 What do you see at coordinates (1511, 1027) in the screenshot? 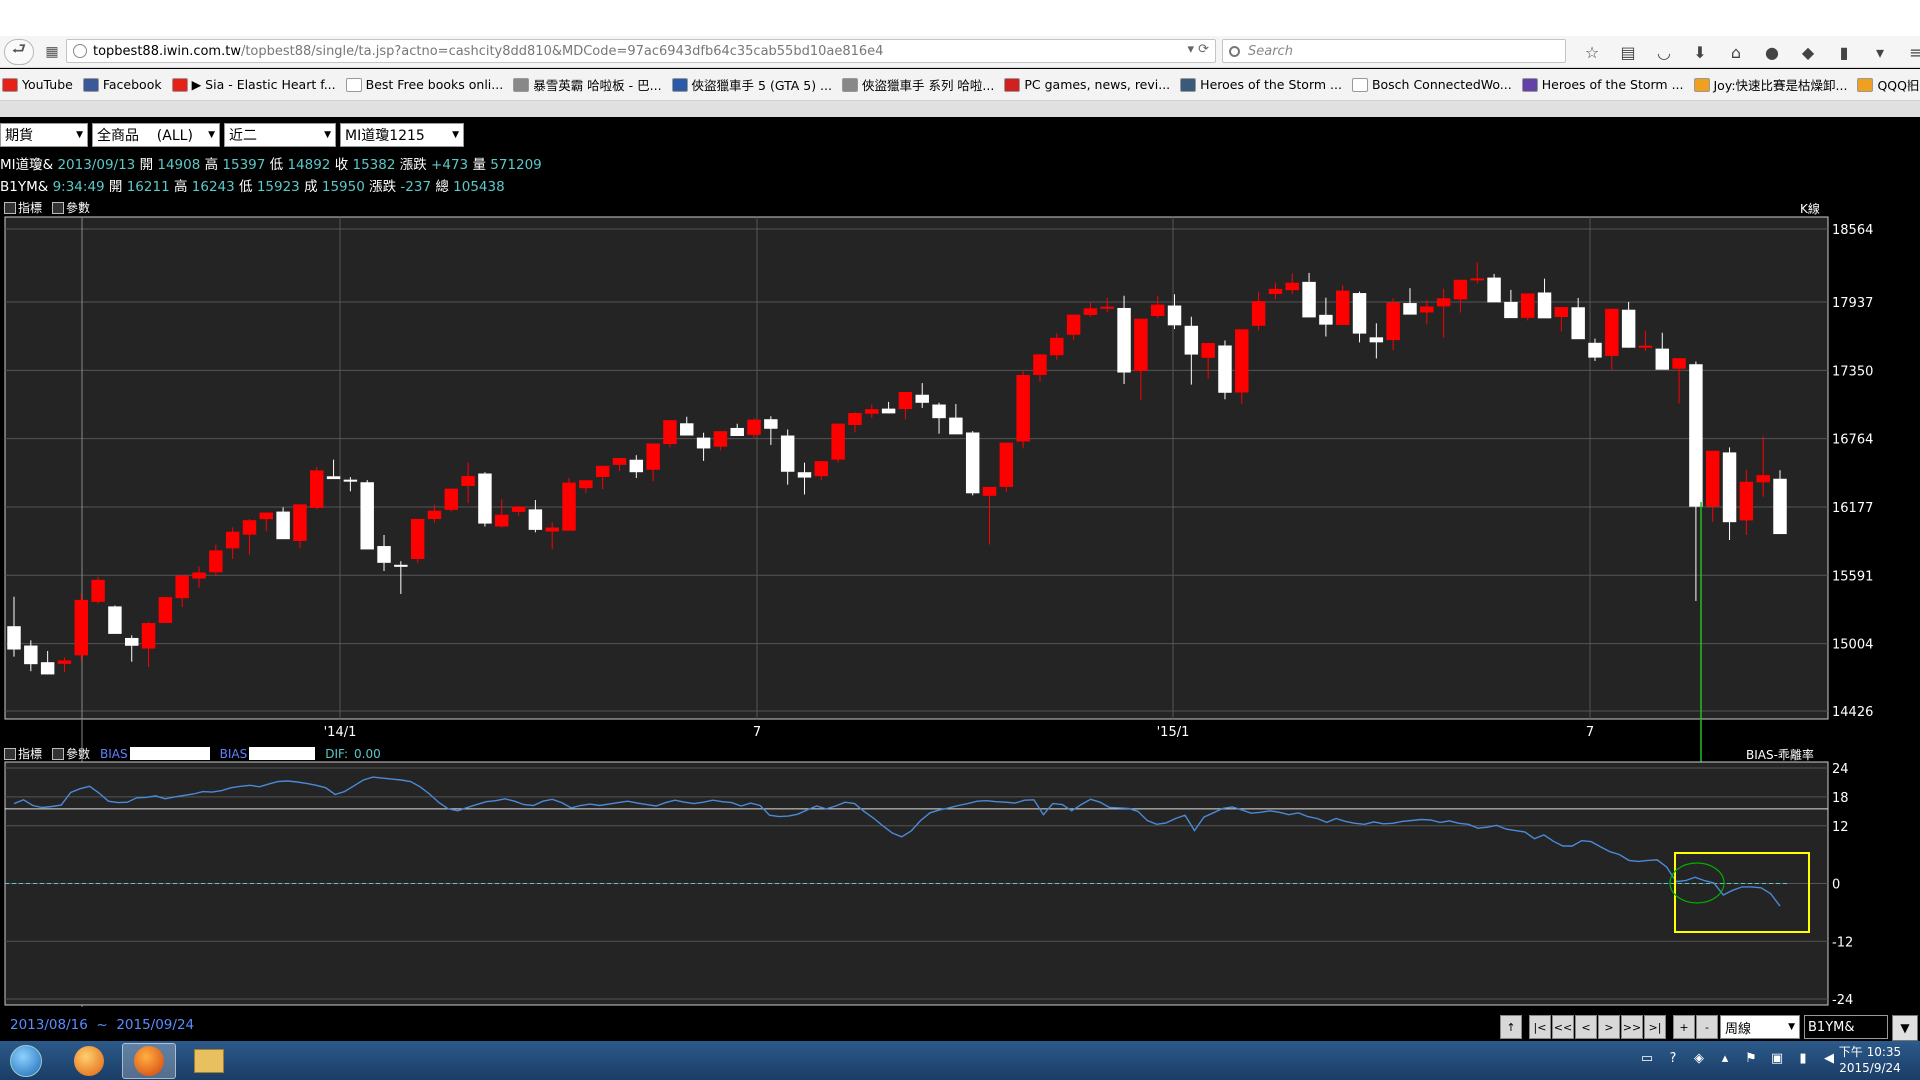
I see `nav-control-button: ↑` at bounding box center [1511, 1027].